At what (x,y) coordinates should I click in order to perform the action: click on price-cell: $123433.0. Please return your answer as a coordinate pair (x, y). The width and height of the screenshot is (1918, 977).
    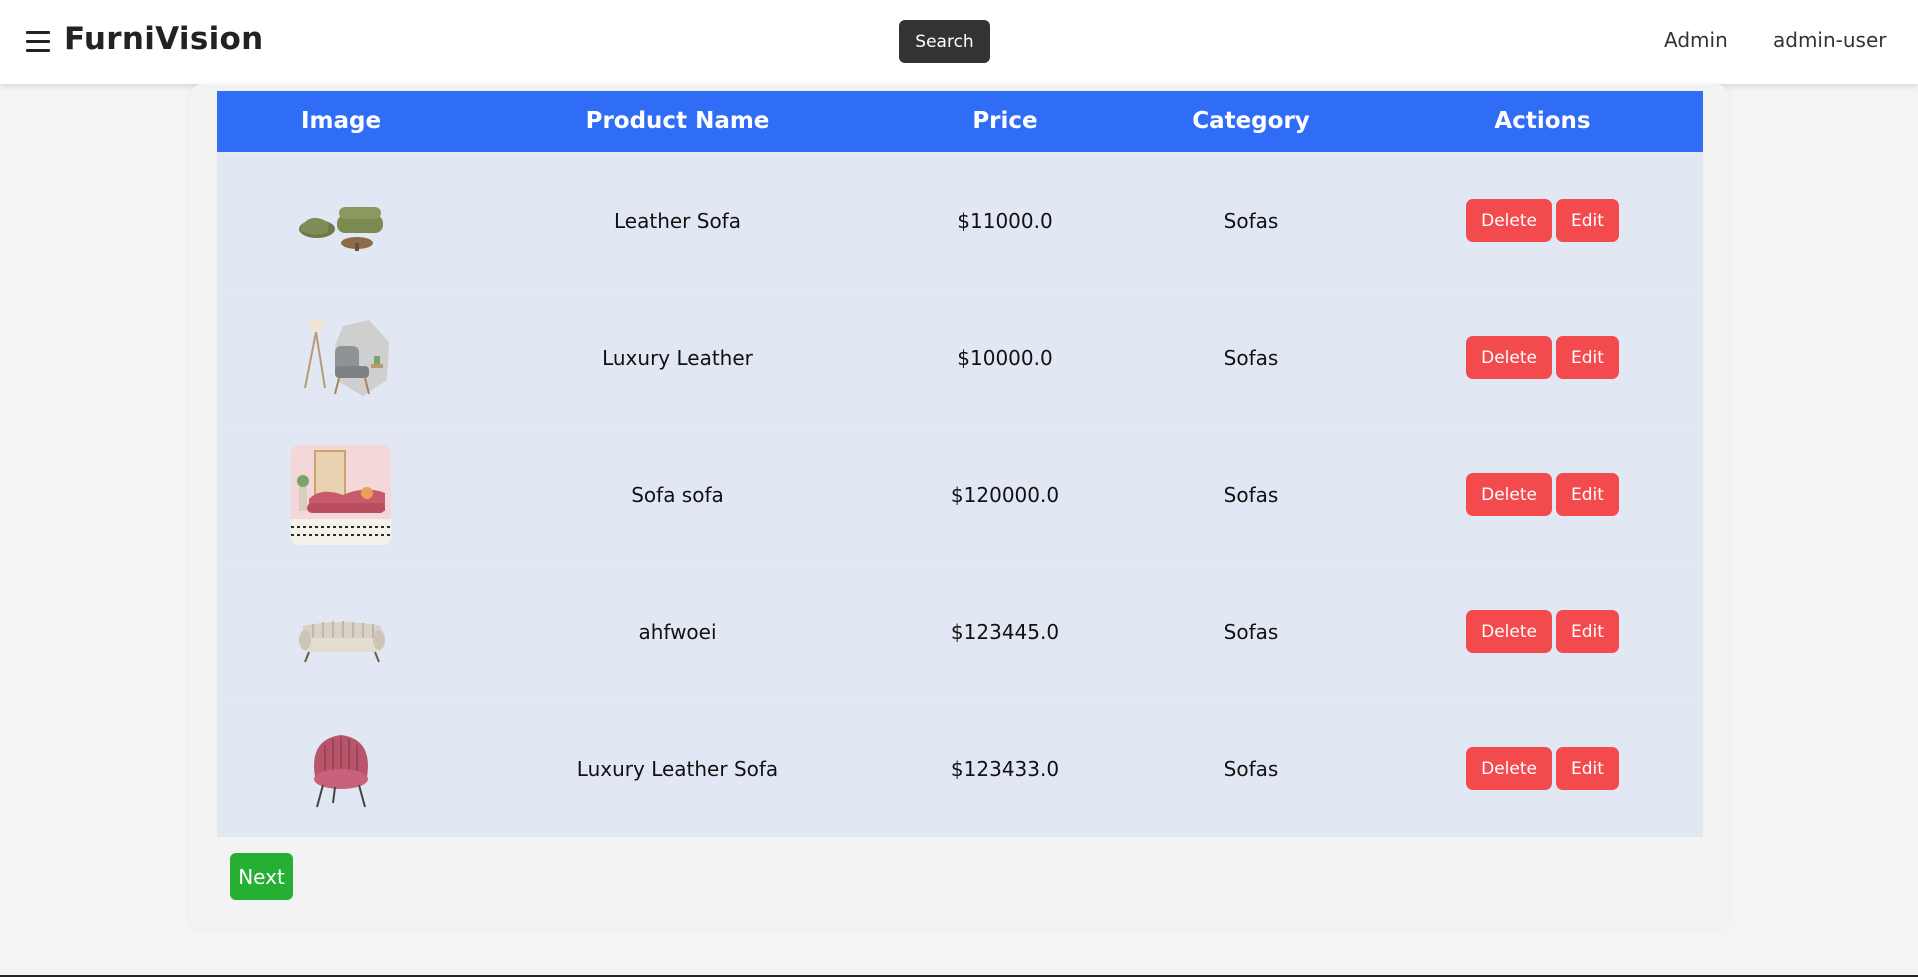
    Looking at the image, I should click on (1005, 768).